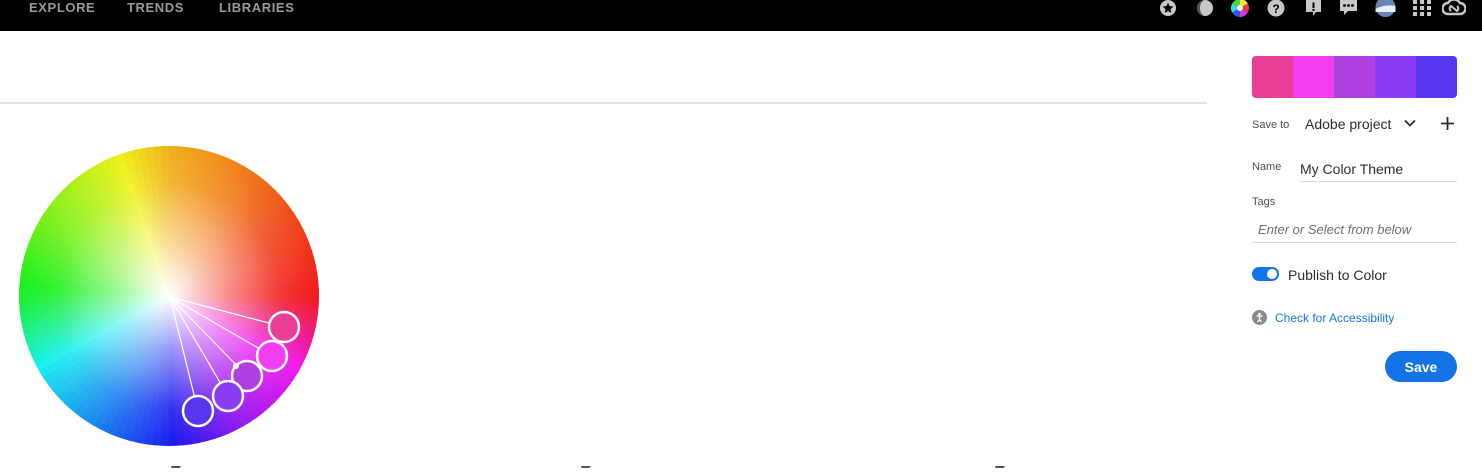  What do you see at coordinates (1348, 124) in the screenshot?
I see `save-to-dropdown: Adobe project` at bounding box center [1348, 124].